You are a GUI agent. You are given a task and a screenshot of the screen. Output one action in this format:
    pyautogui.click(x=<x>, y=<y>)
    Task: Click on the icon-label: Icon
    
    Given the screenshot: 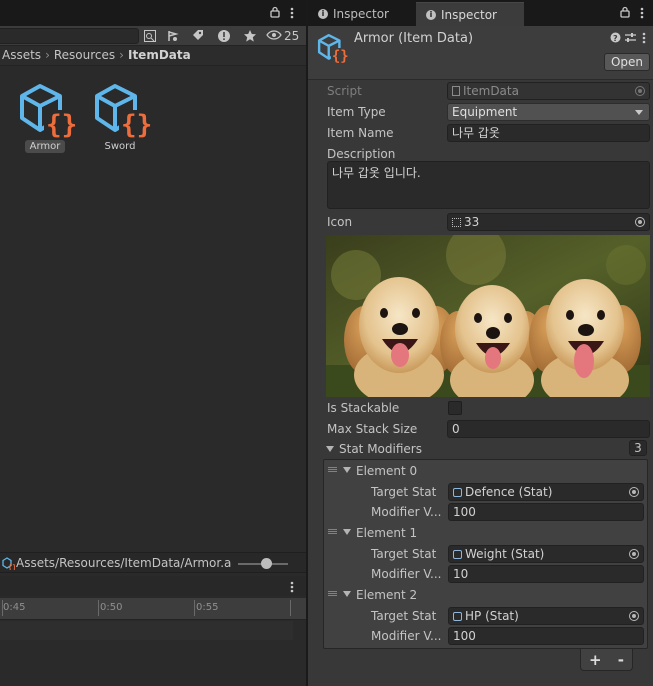 What is the action you would take?
    pyautogui.click(x=340, y=222)
    